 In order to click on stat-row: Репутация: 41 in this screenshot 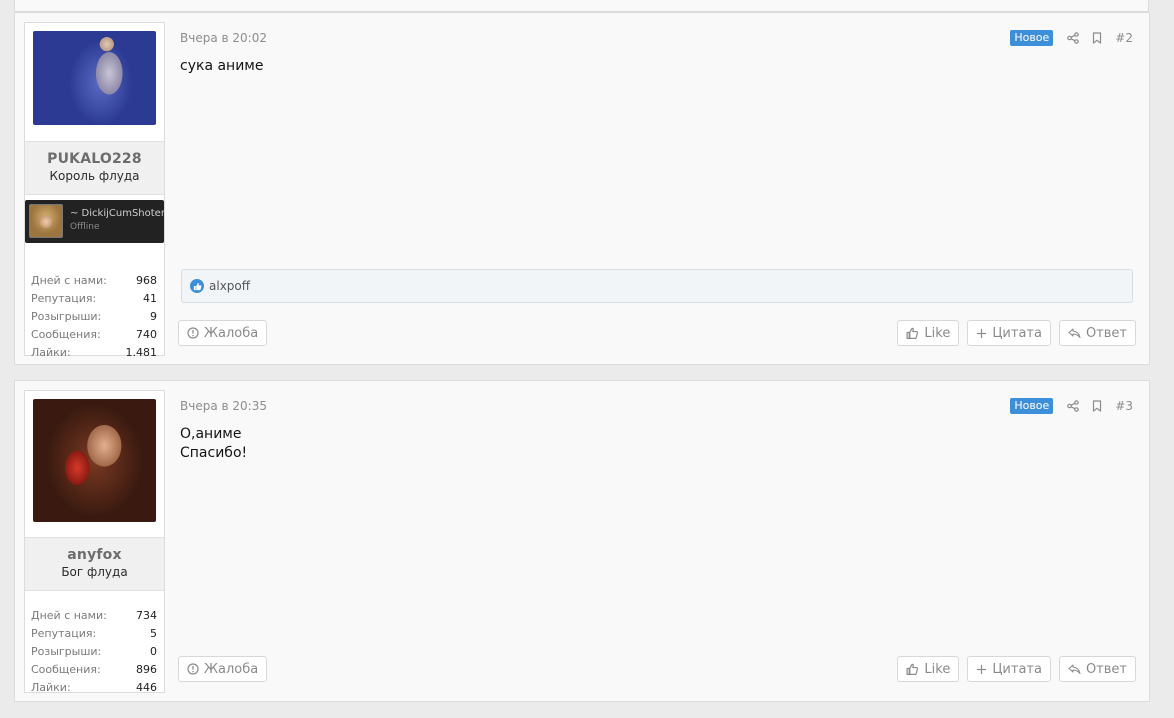, I will do `click(94, 299)`.